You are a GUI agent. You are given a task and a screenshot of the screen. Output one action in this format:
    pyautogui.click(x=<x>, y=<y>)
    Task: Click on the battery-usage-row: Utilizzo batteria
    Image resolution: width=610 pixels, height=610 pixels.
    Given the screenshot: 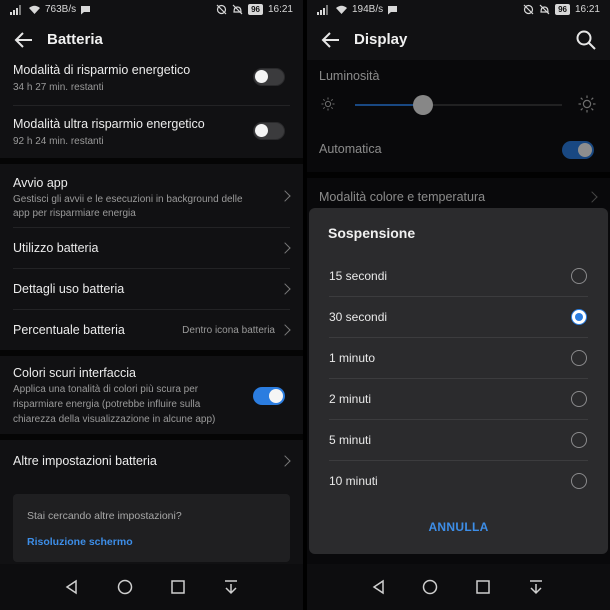 What is the action you would take?
    pyautogui.click(x=151, y=248)
    